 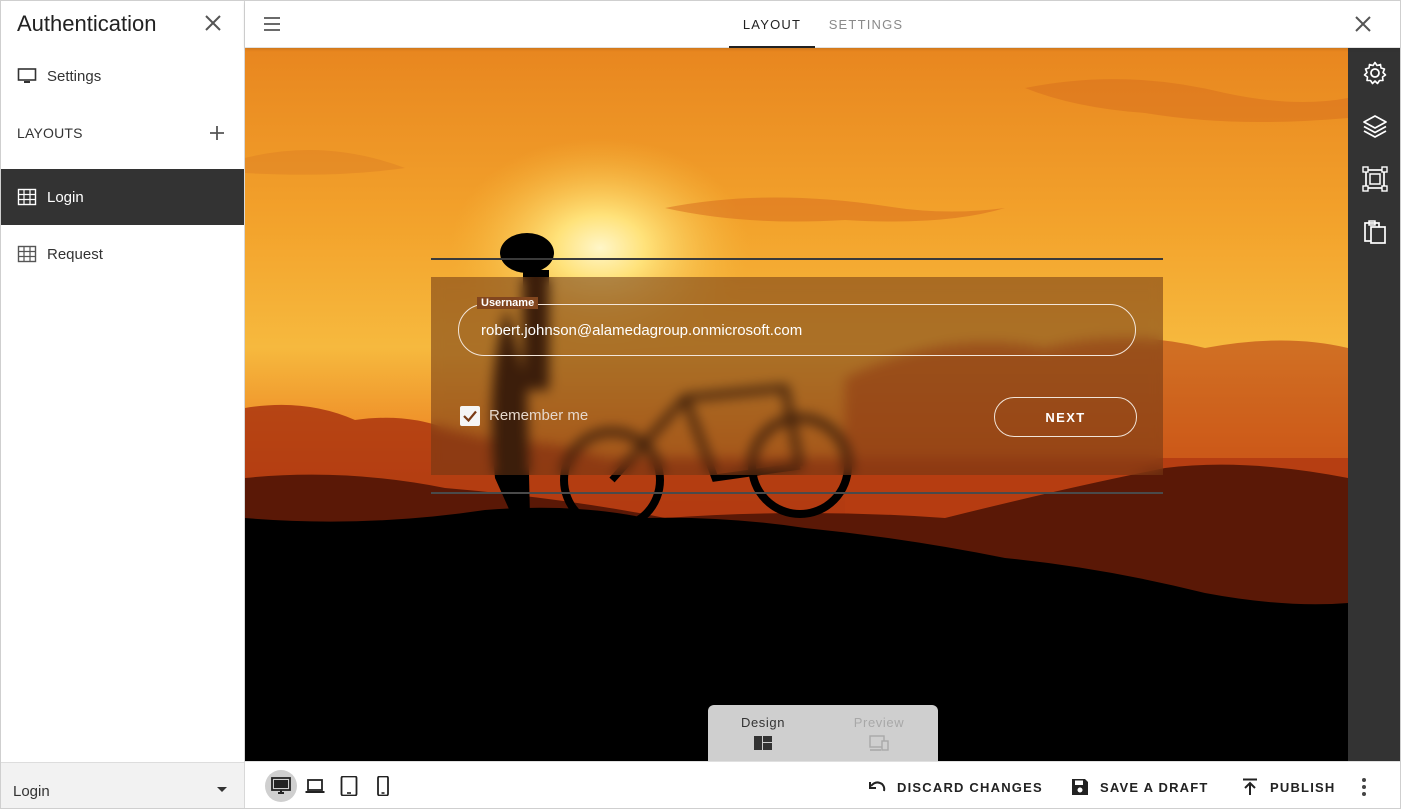 What do you see at coordinates (823, 733) in the screenshot?
I see `mode-toggle: Design Preview` at bounding box center [823, 733].